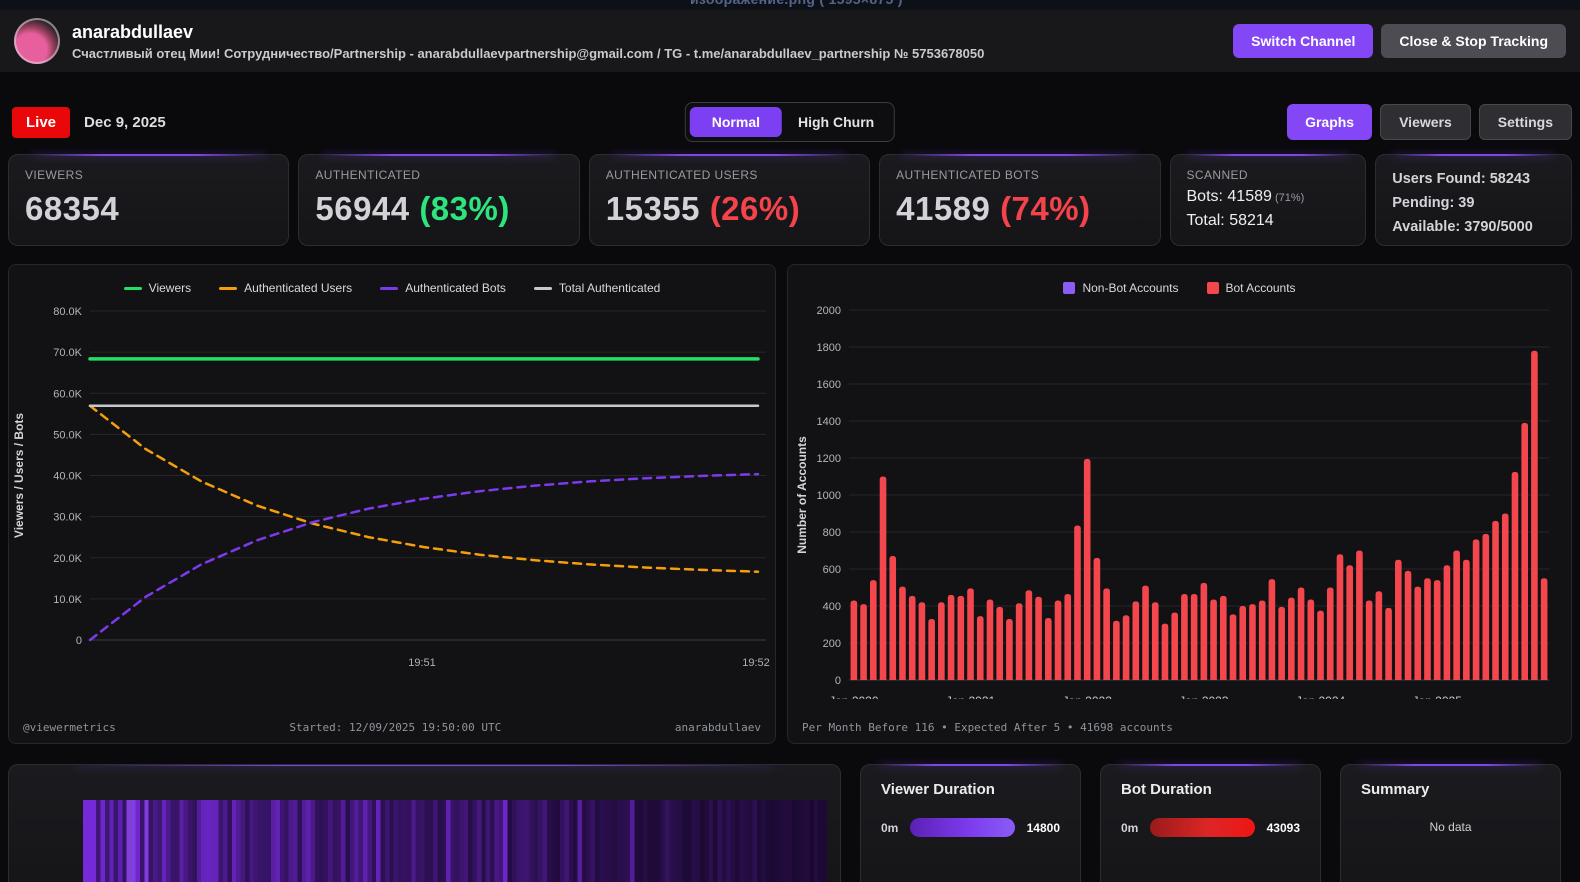 The width and height of the screenshot is (1580, 882). I want to click on svg-text: 20.0K, so click(67, 559).